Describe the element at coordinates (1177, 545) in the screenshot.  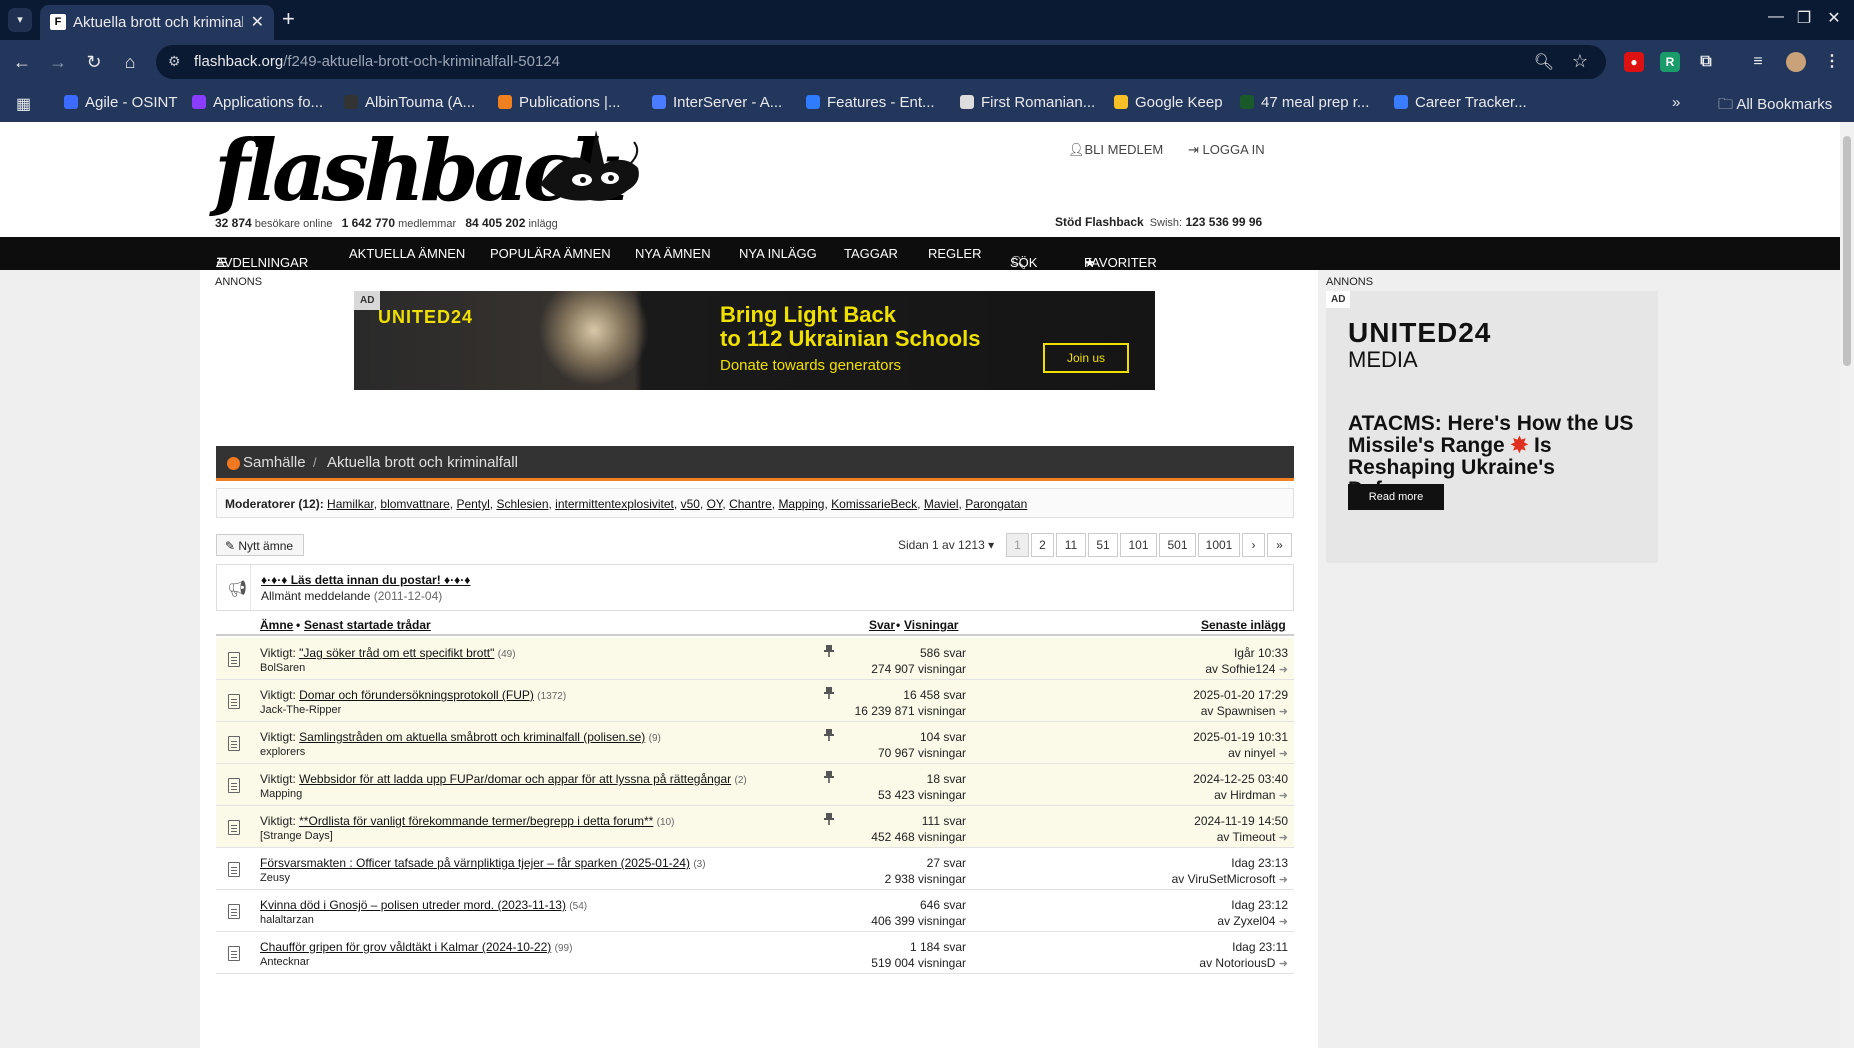
I see `page-button: 501` at that location.